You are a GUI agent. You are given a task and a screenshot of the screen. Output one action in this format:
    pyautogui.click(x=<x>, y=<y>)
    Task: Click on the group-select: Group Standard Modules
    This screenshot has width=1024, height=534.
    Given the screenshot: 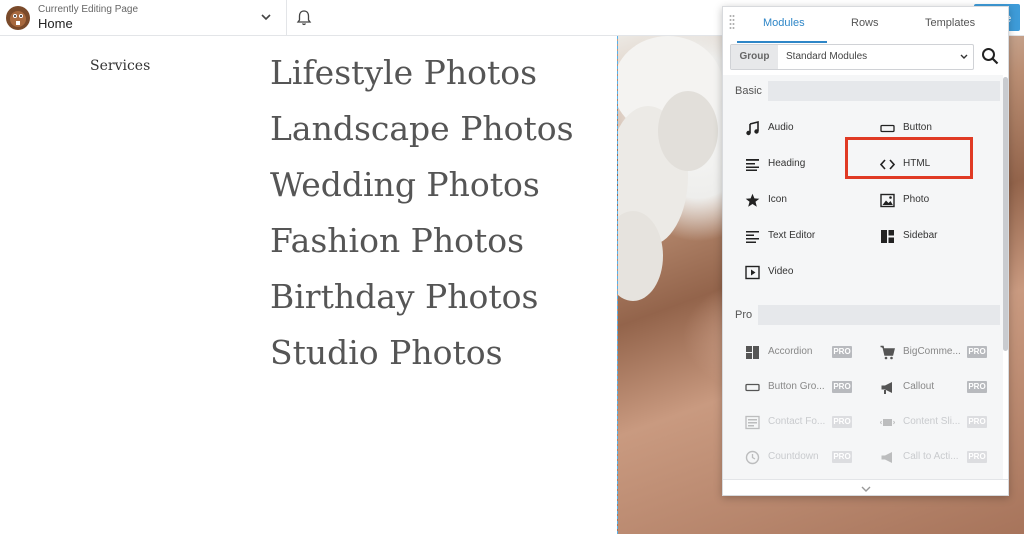 What is the action you would take?
    pyautogui.click(x=852, y=57)
    